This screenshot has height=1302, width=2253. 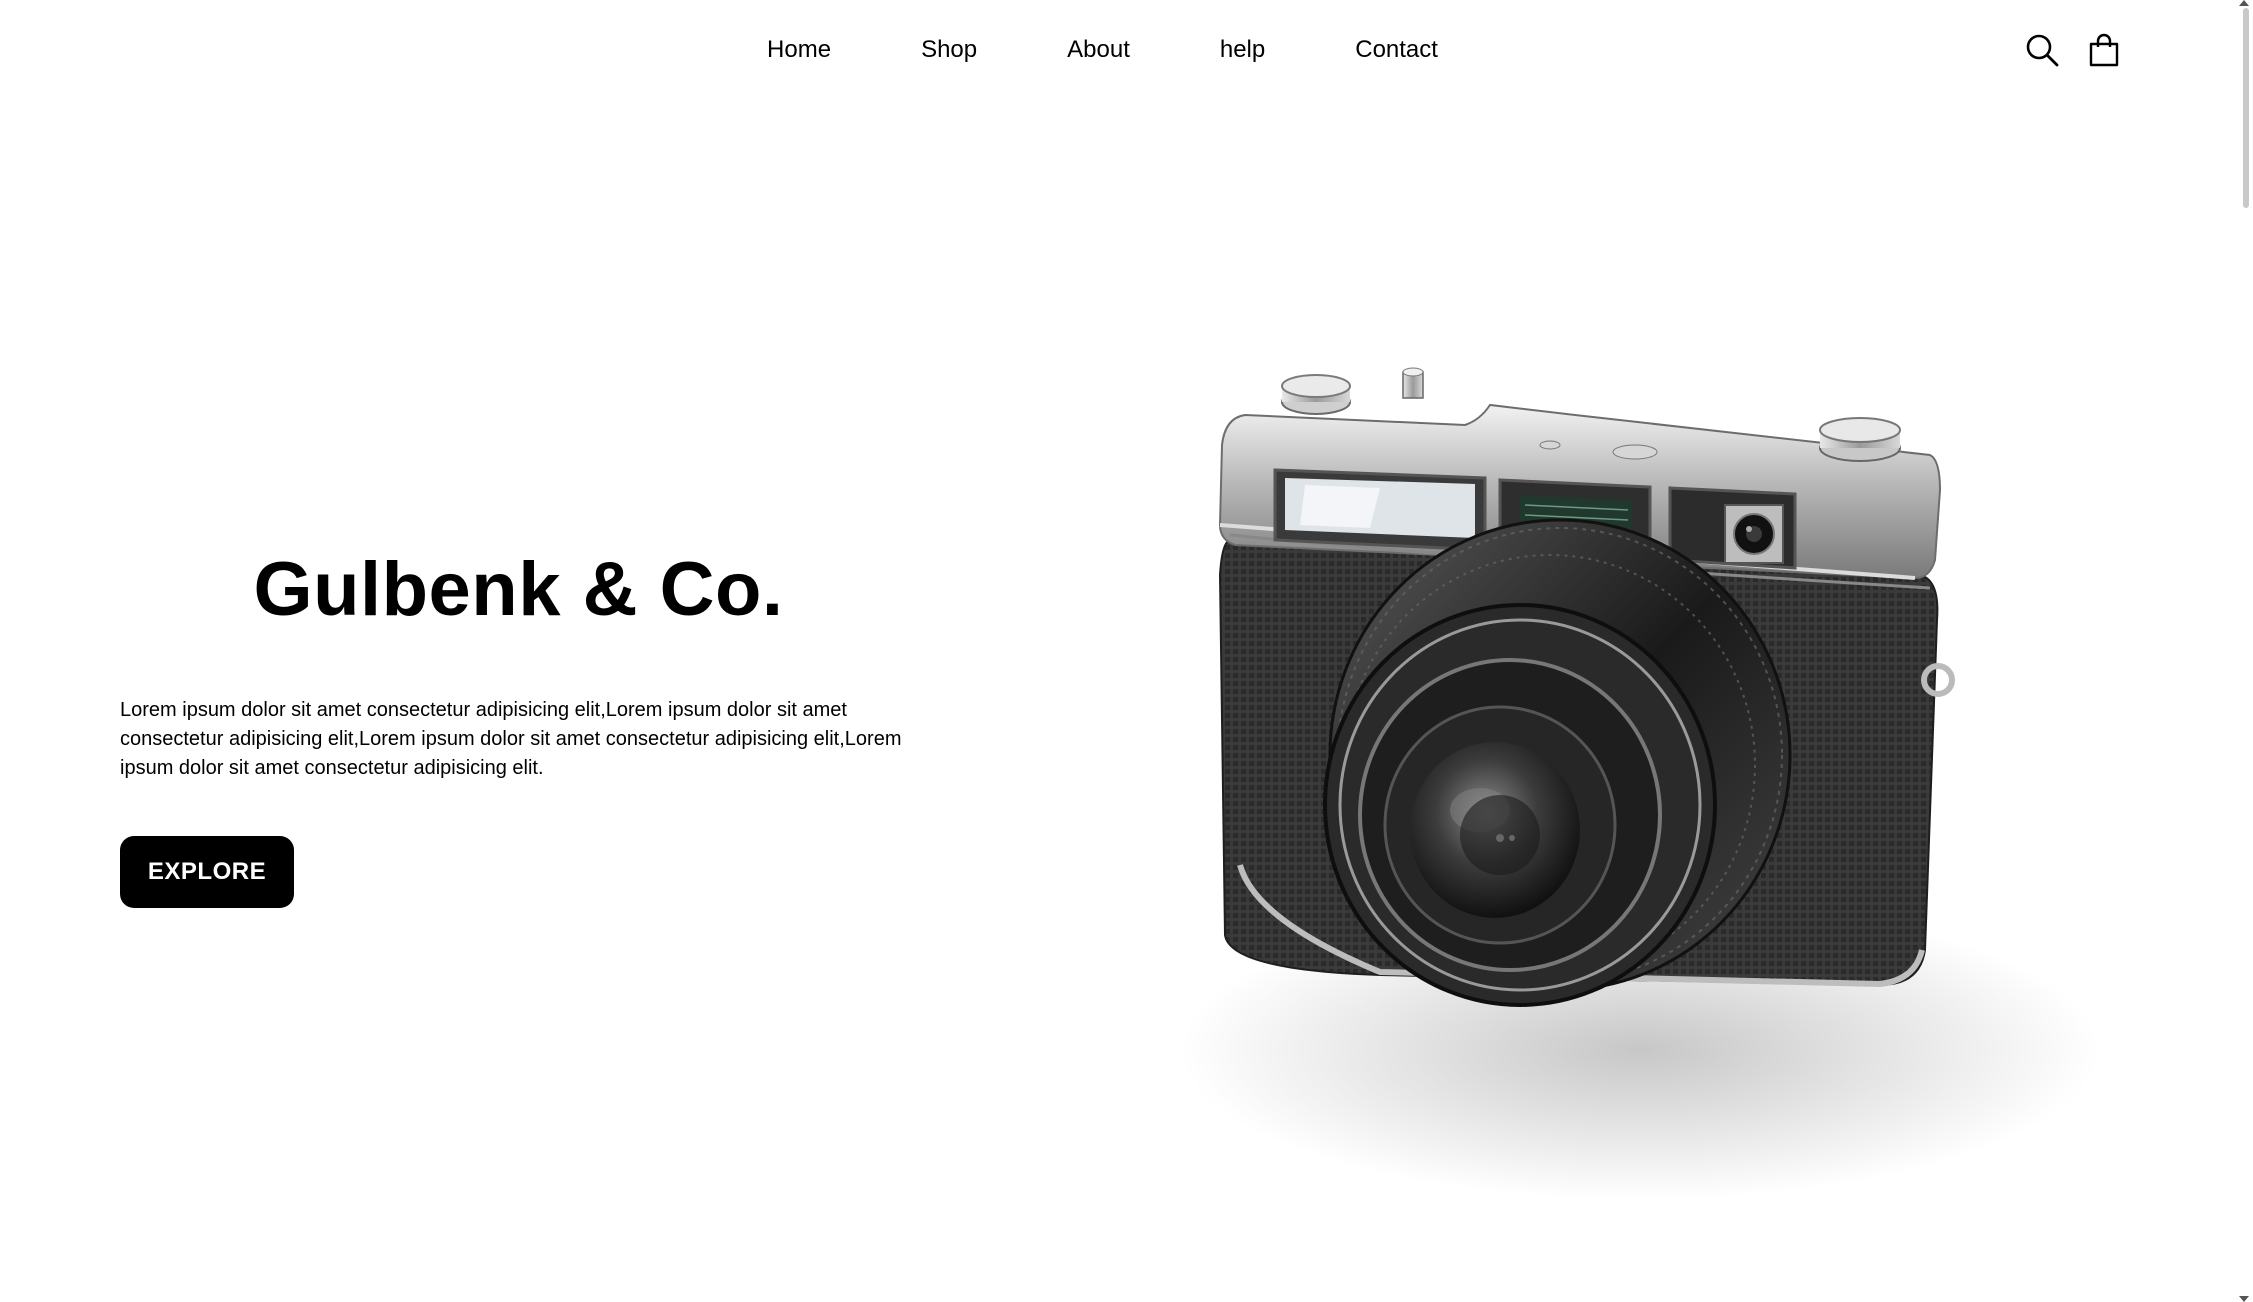 I want to click on hero-title: Gulbenk & Co., so click(x=518, y=589).